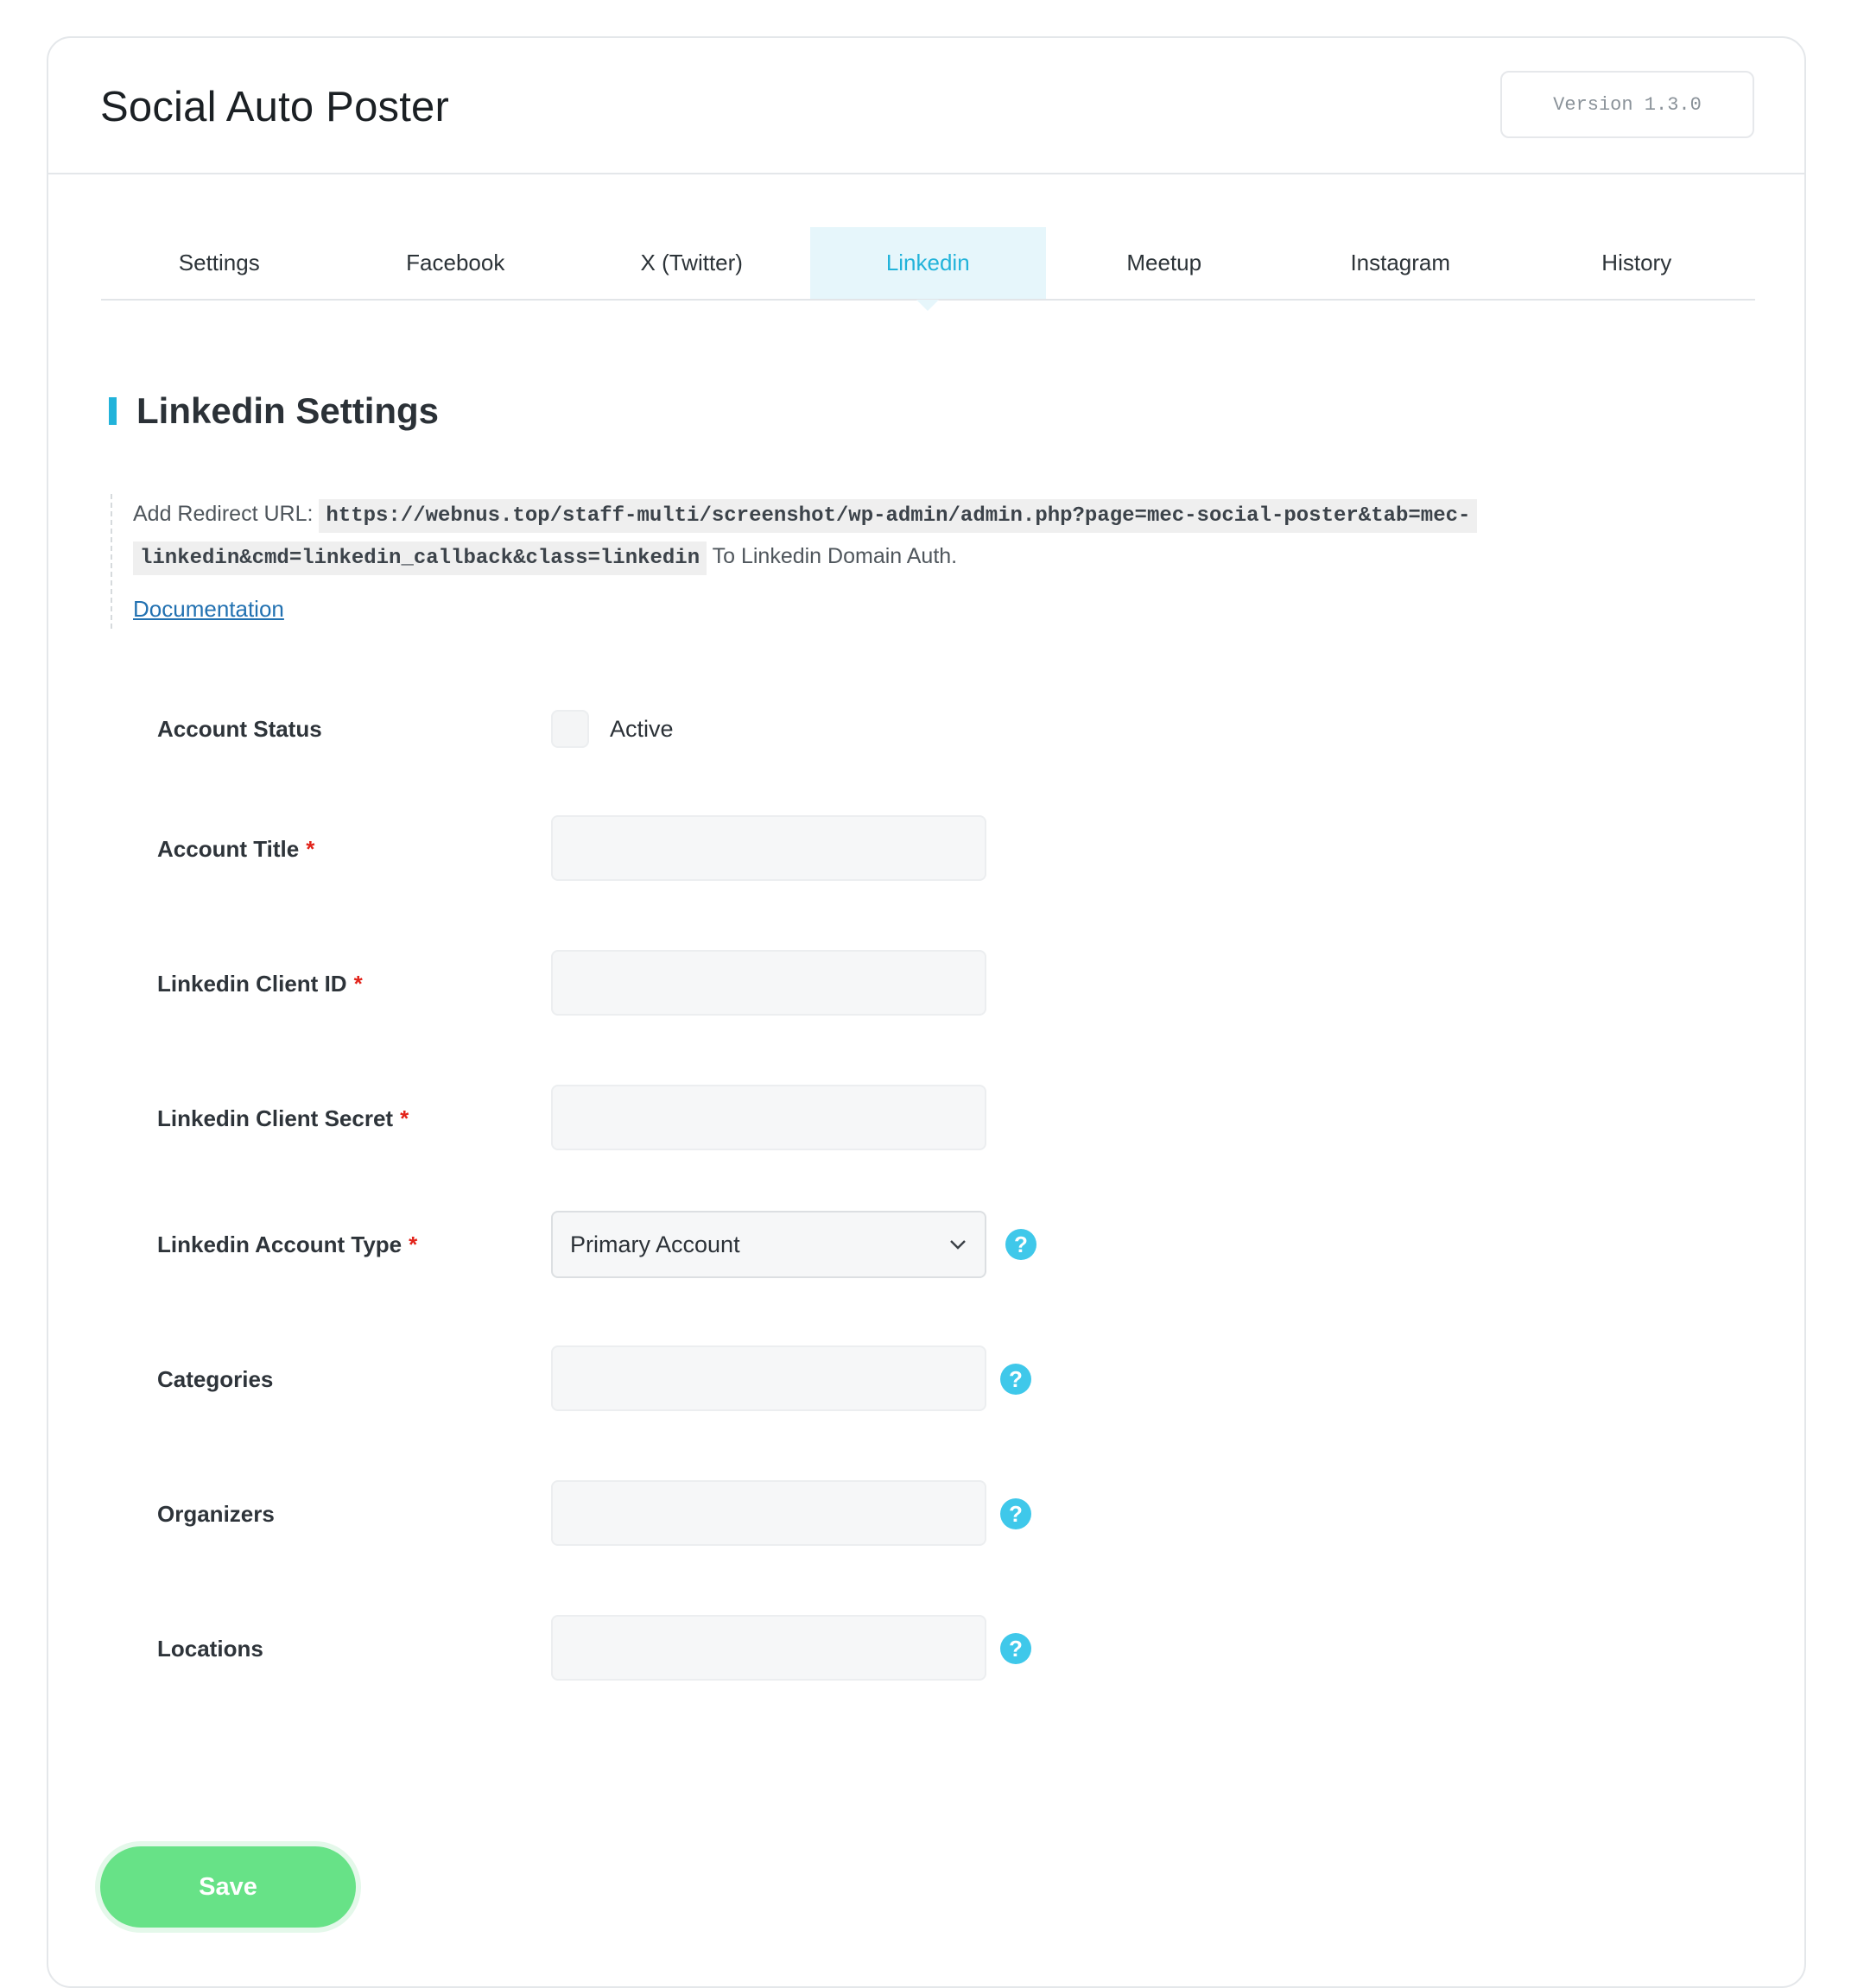  I want to click on client-secret-label-text: Linkedin Client Secret, so click(275, 1118).